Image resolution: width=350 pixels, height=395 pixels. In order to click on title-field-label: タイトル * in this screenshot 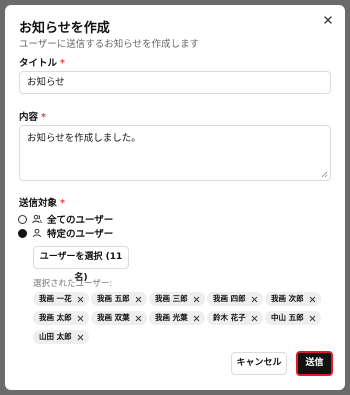, I will do `click(42, 63)`.